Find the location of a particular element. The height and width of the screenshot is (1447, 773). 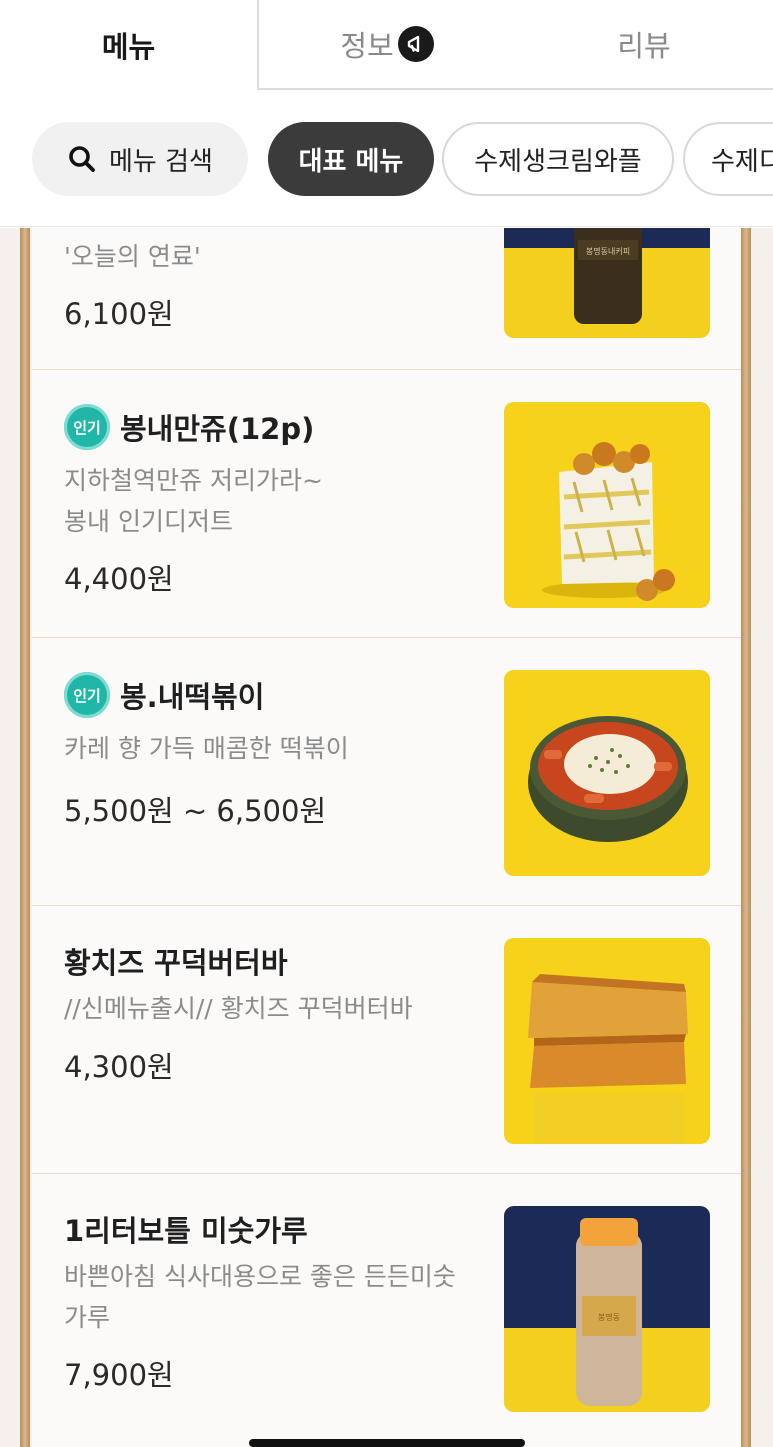

misutgaru-bottle-image: 봉명동 is located at coordinates (607, 1309).